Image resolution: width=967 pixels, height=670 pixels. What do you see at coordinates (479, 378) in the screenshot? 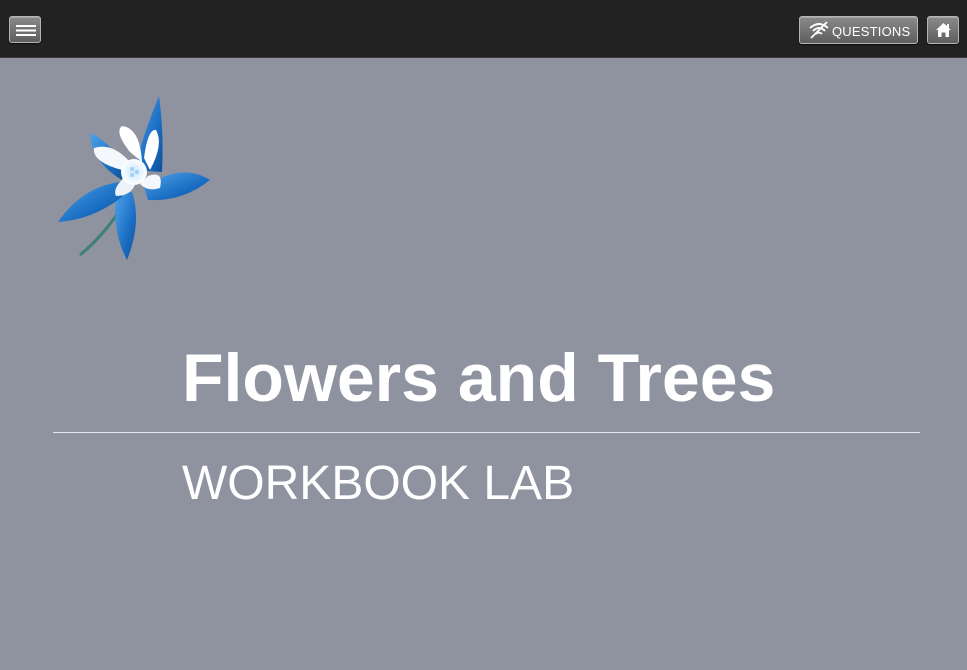
I see `page-title: Flowers and Trees` at bounding box center [479, 378].